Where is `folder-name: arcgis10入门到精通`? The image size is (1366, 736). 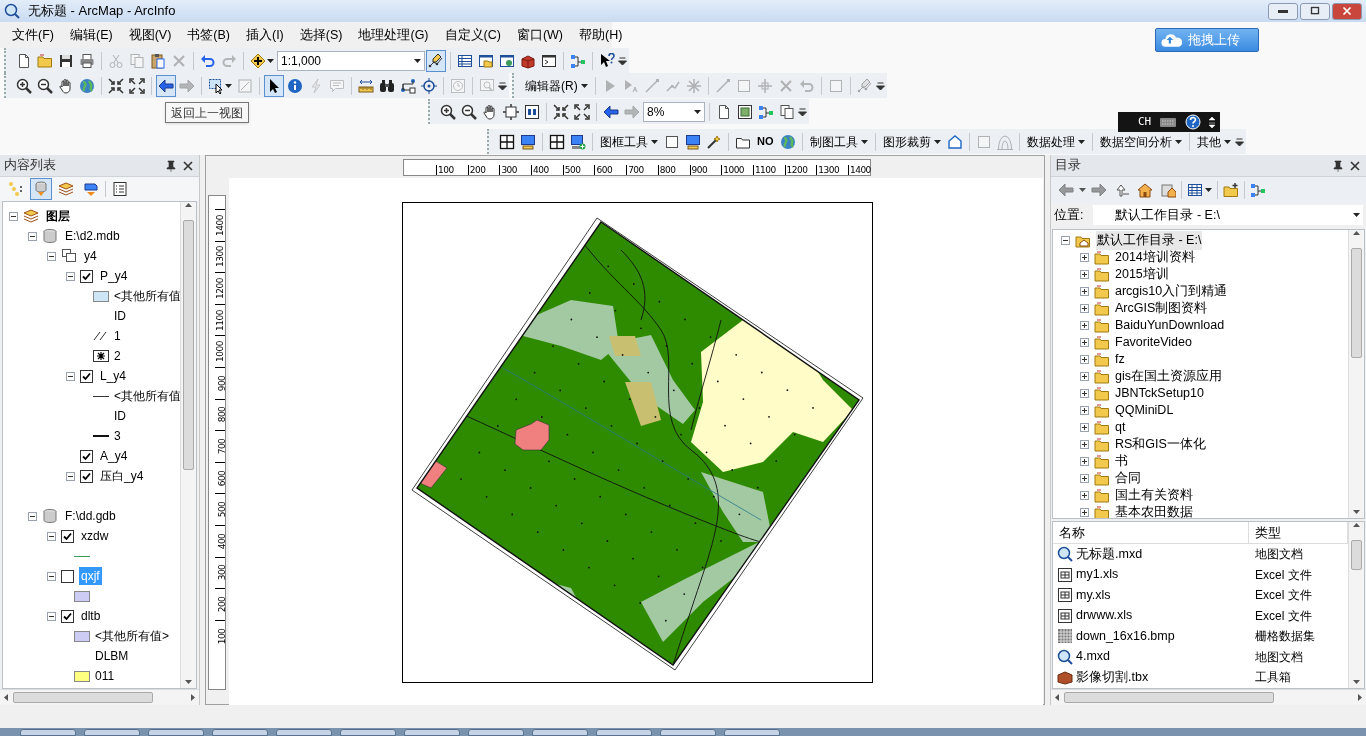 folder-name: arcgis10入门到精通 is located at coordinates (1171, 291).